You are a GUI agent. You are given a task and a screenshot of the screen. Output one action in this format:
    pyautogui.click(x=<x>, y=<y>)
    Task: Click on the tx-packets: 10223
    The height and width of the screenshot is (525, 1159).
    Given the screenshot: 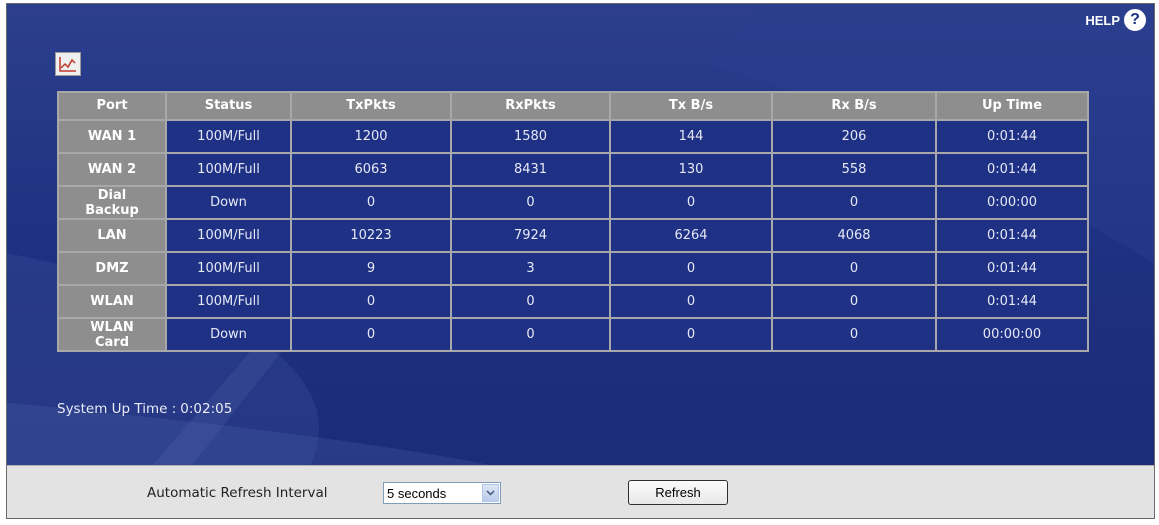 What is the action you would take?
    pyautogui.click(x=371, y=235)
    